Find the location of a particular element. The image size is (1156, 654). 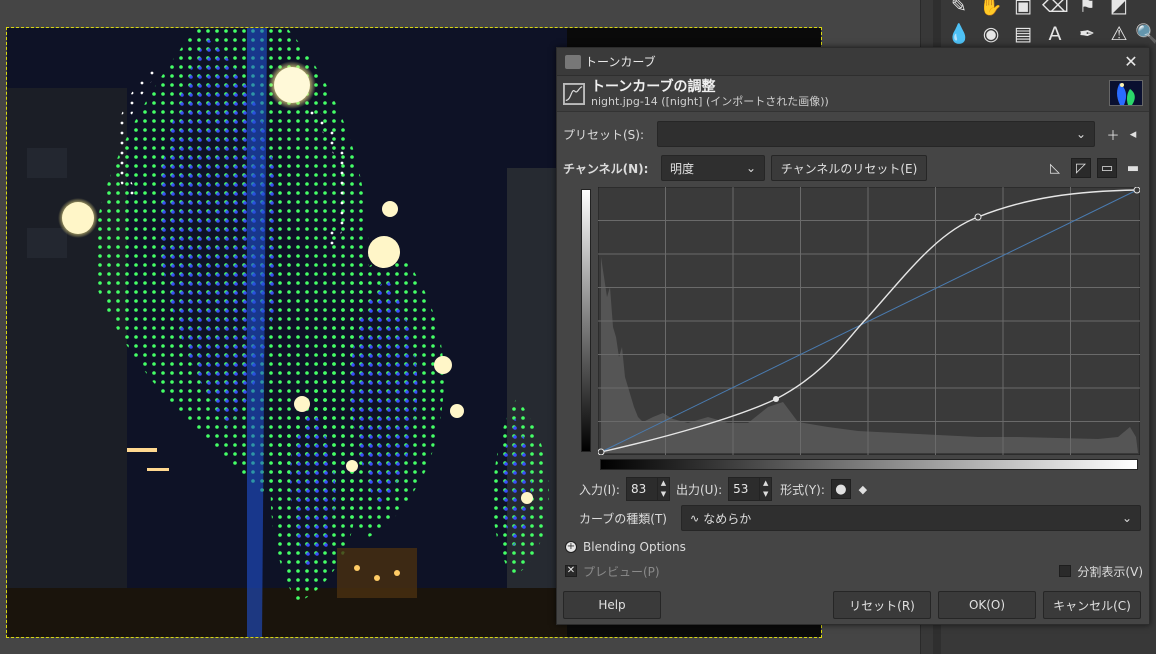

expand-plus-icon: + is located at coordinates (571, 547).